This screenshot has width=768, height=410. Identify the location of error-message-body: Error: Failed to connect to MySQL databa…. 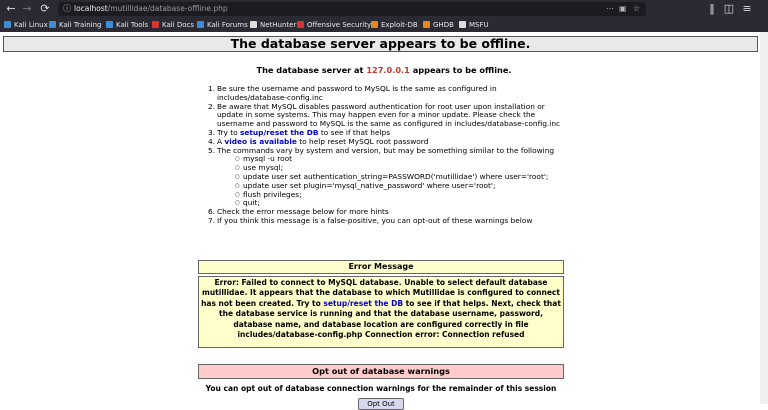
(381, 312).